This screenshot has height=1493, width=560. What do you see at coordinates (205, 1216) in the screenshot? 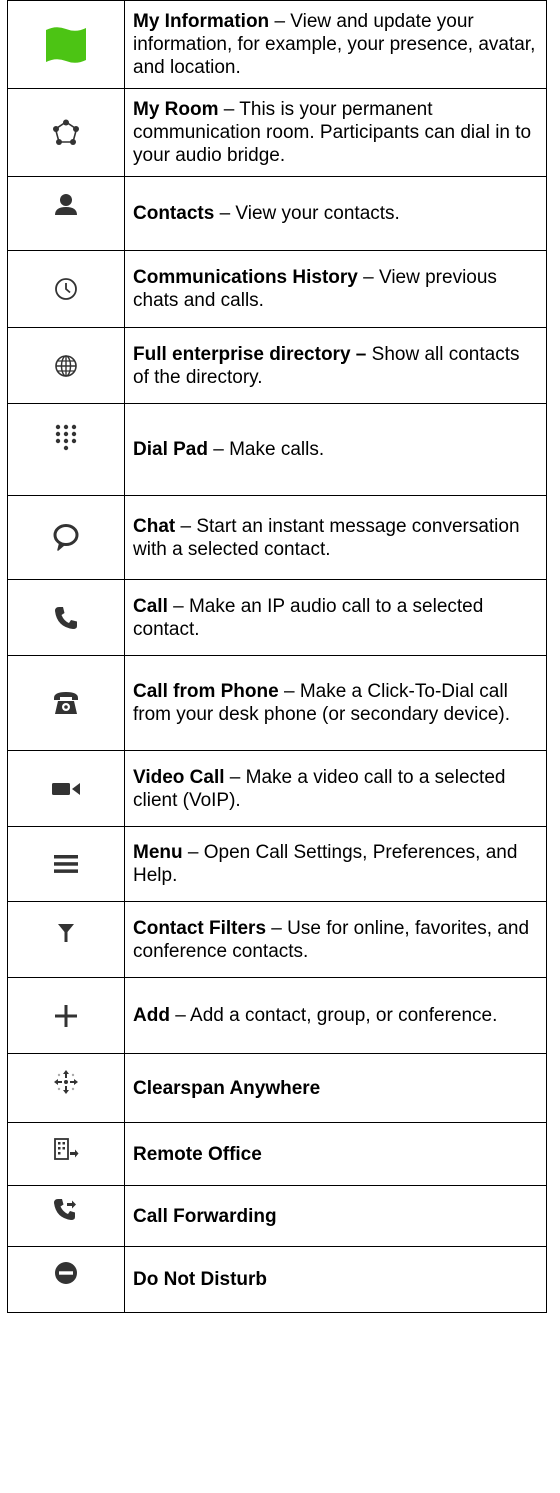
I see `item-title: Call Forwarding` at bounding box center [205, 1216].